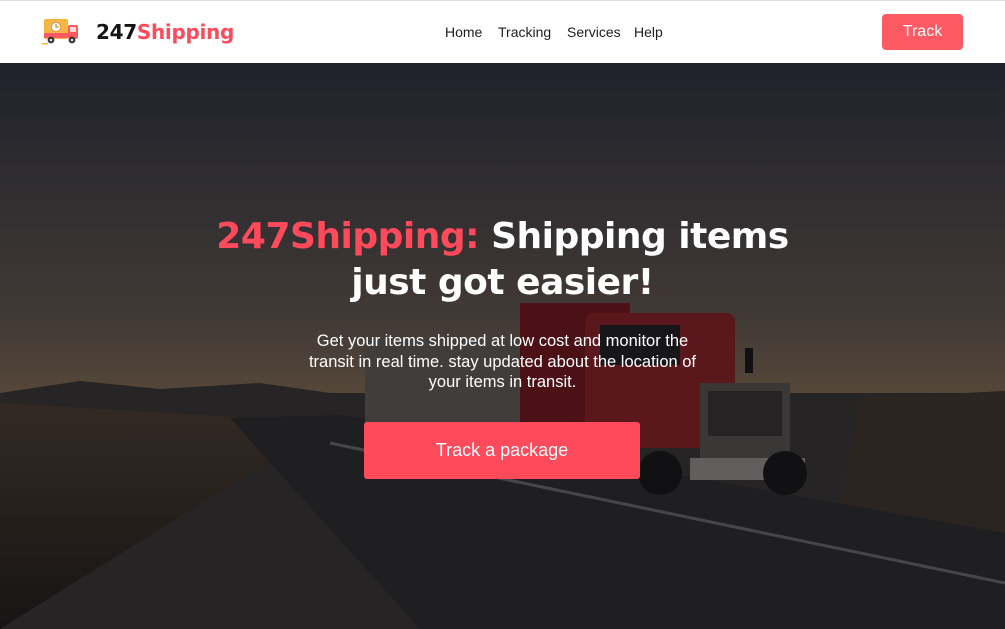 This screenshot has height=629, width=1005. What do you see at coordinates (524, 32) in the screenshot?
I see `nav-tracking: Tracking` at bounding box center [524, 32].